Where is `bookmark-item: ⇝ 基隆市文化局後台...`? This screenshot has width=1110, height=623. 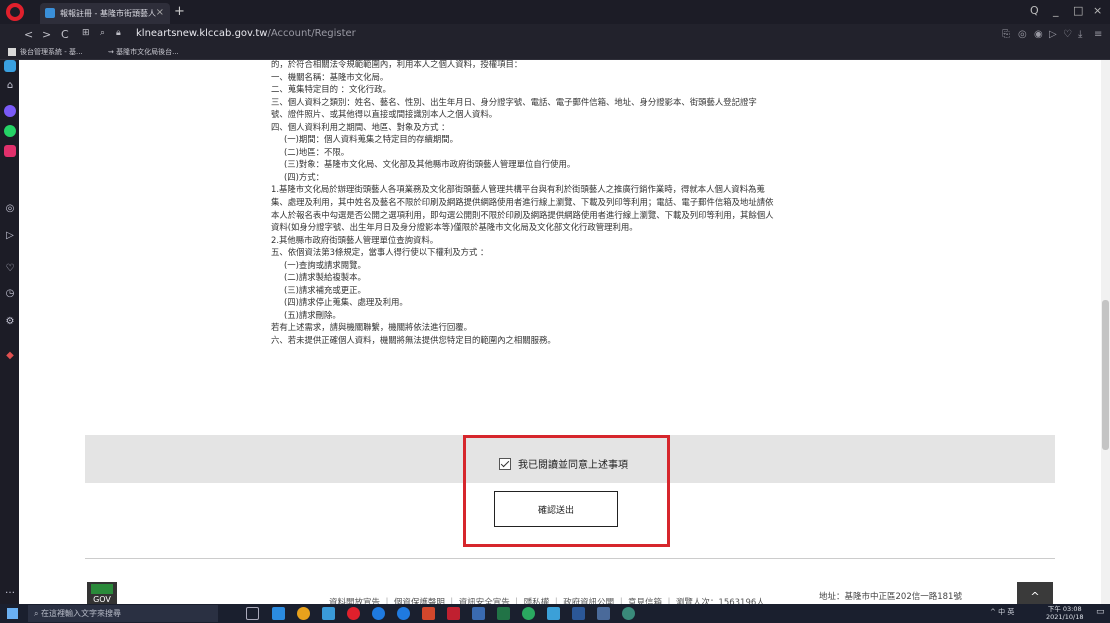
bookmark-item: ⇝ 基隆市文化局後台... is located at coordinates (143, 52).